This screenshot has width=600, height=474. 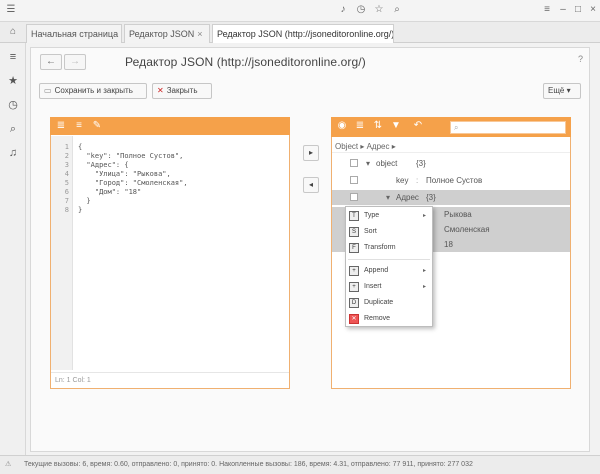 What do you see at coordinates (13, 105) in the screenshot?
I see `history-clock-icon: ◷` at bounding box center [13, 105].